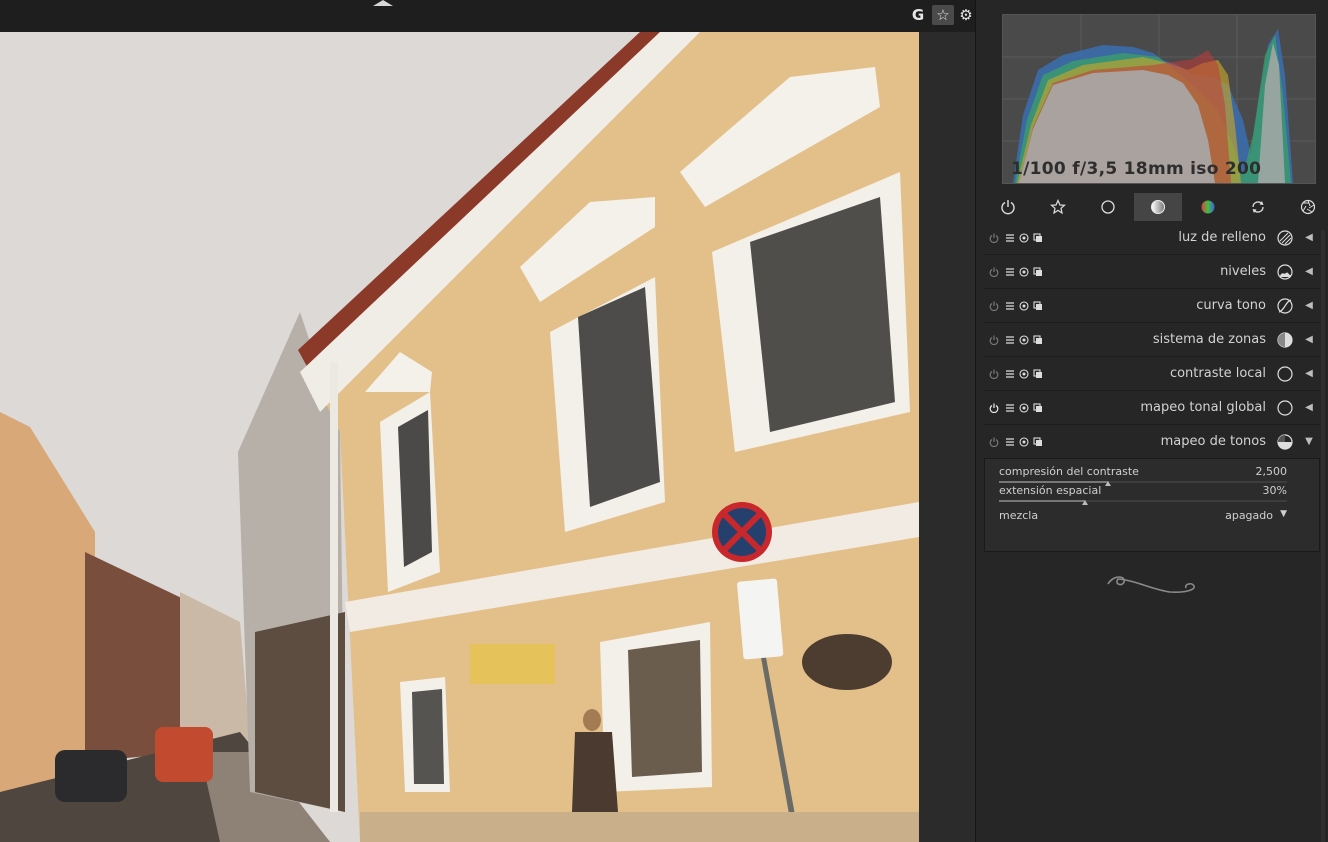 This screenshot has height=842, width=1328. I want to click on slider-value: 2,500, so click(1271, 471).